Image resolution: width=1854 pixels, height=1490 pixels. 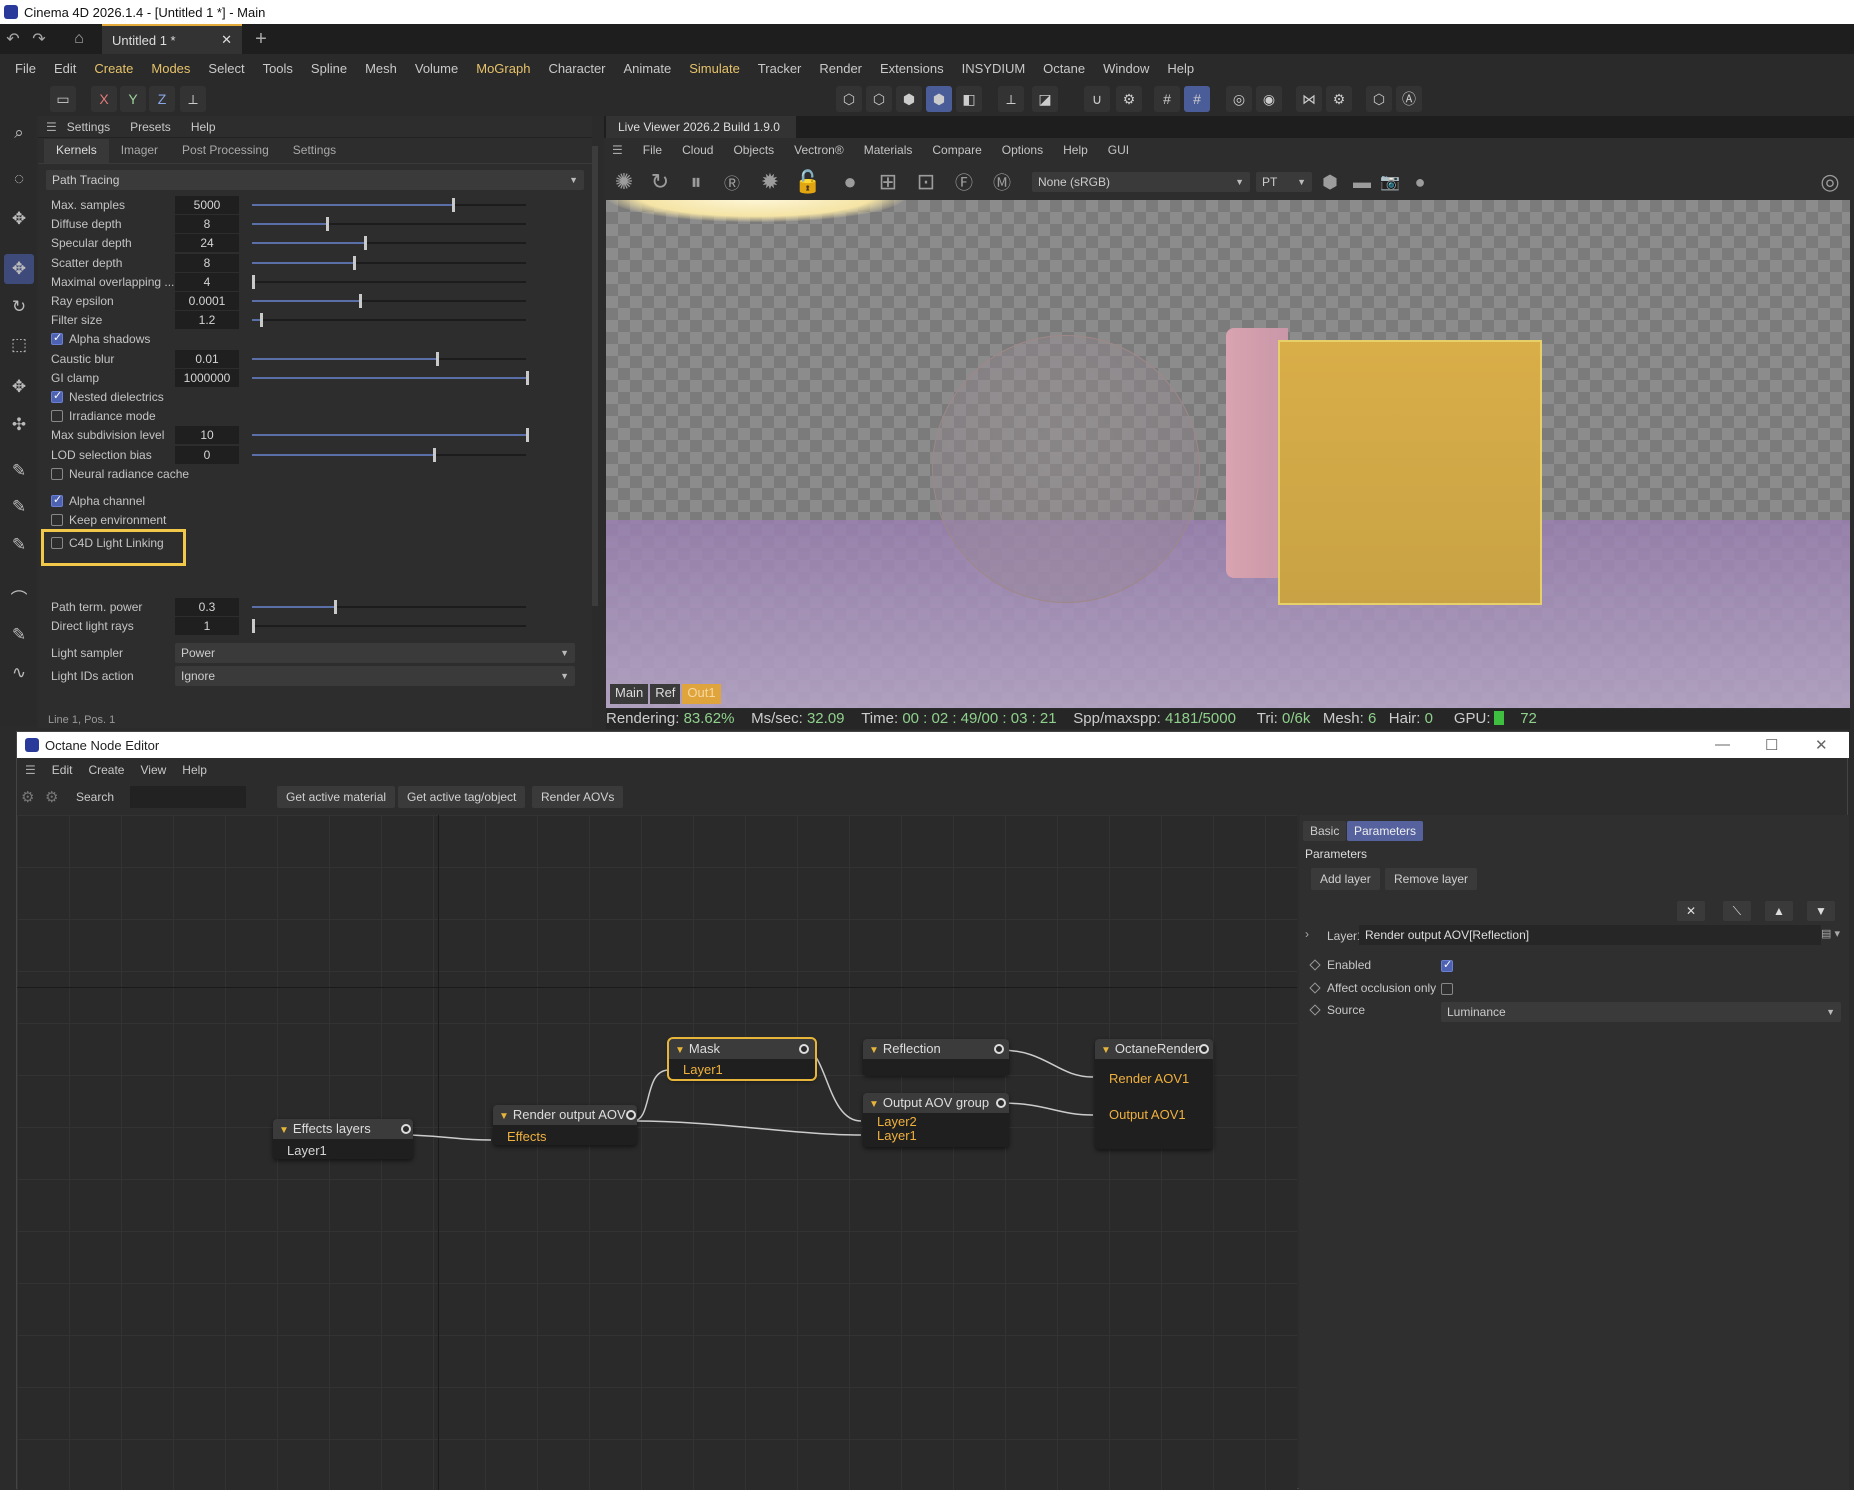 I want to click on lv-menu-options: Options, so click(x=1022, y=150).